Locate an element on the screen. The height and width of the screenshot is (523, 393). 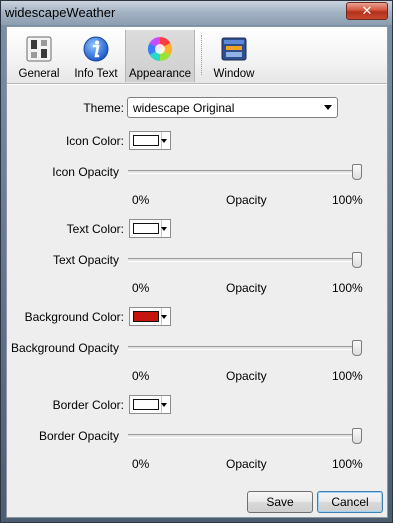
background-opacity-label: Background Opacity is located at coordinates (64, 348).